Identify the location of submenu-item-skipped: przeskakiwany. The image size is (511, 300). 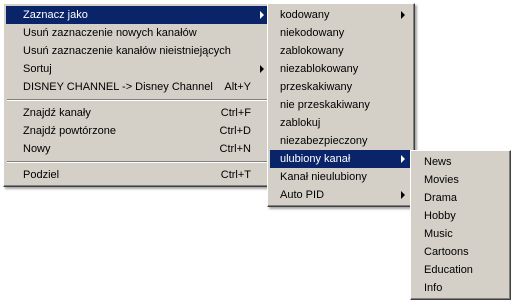
(341, 87).